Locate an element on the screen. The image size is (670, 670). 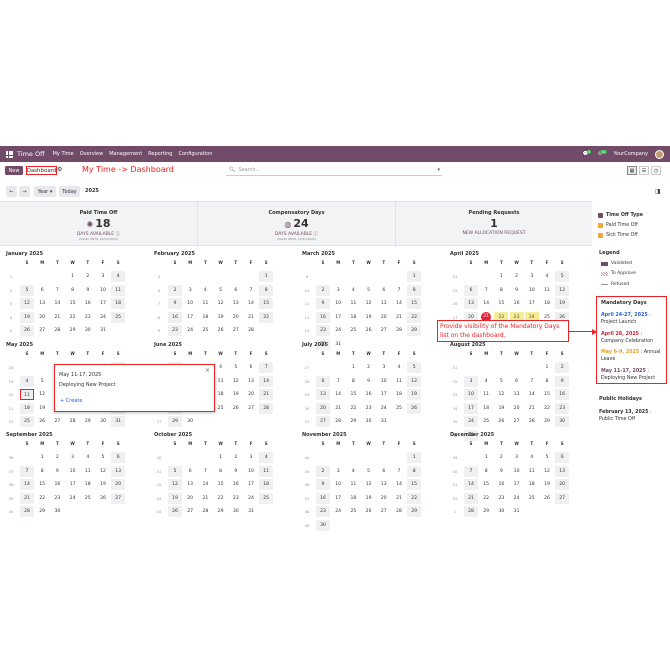
filter-paid-time-off: Paid Time Off is located at coordinates (618, 225).